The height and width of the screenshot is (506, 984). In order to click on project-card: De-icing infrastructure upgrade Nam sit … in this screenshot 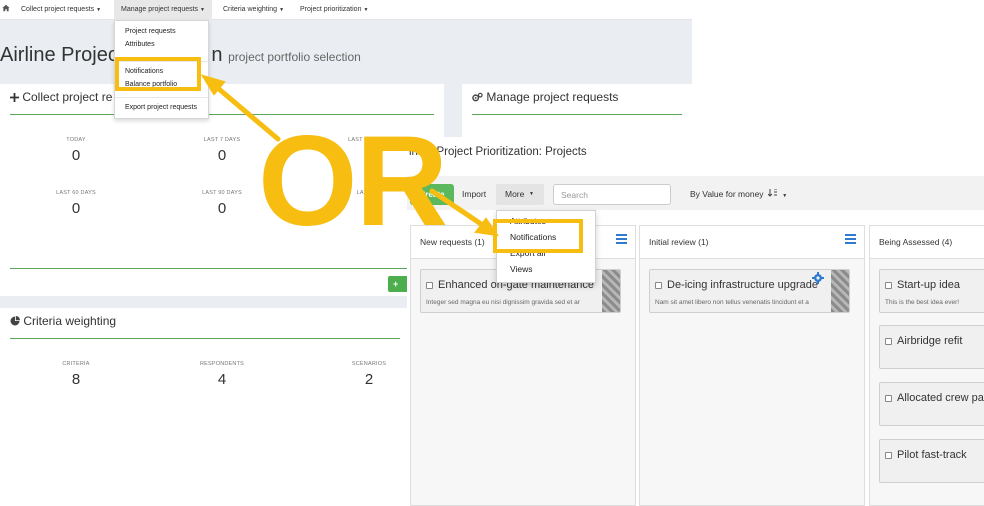, I will do `click(749, 291)`.